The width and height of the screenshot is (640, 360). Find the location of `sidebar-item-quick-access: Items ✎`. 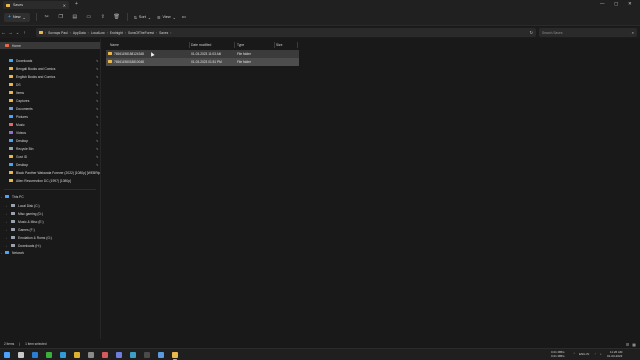

sidebar-item-quick-access: Items ✎ is located at coordinates (50, 92).